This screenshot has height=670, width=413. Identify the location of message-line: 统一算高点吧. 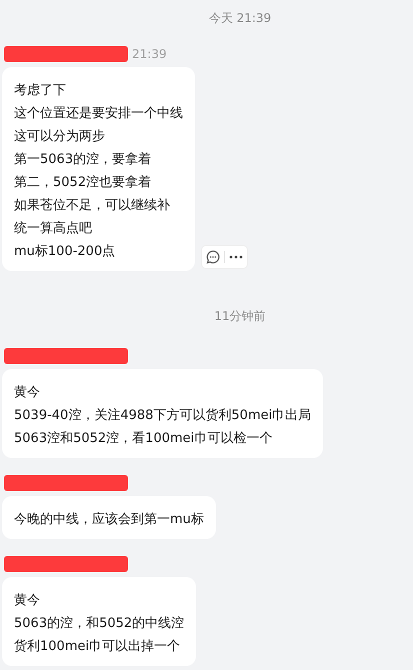
(53, 229).